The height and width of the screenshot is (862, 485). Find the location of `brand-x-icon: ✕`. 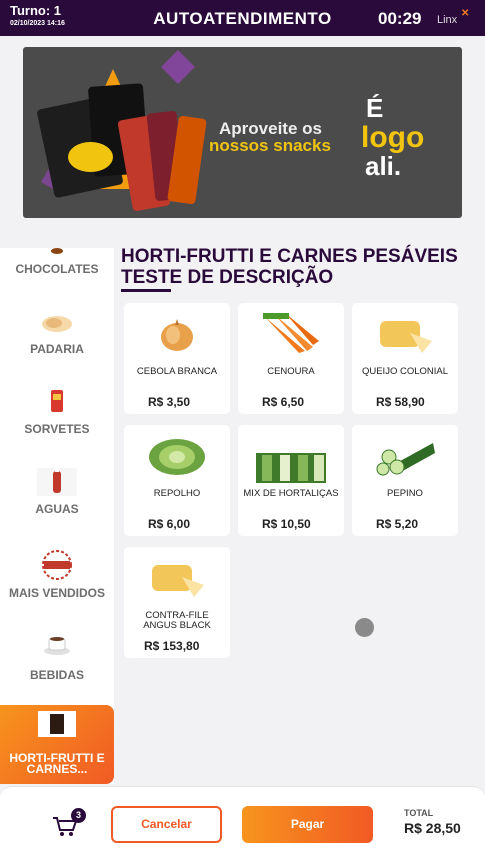

brand-x-icon: ✕ is located at coordinates (465, 13).